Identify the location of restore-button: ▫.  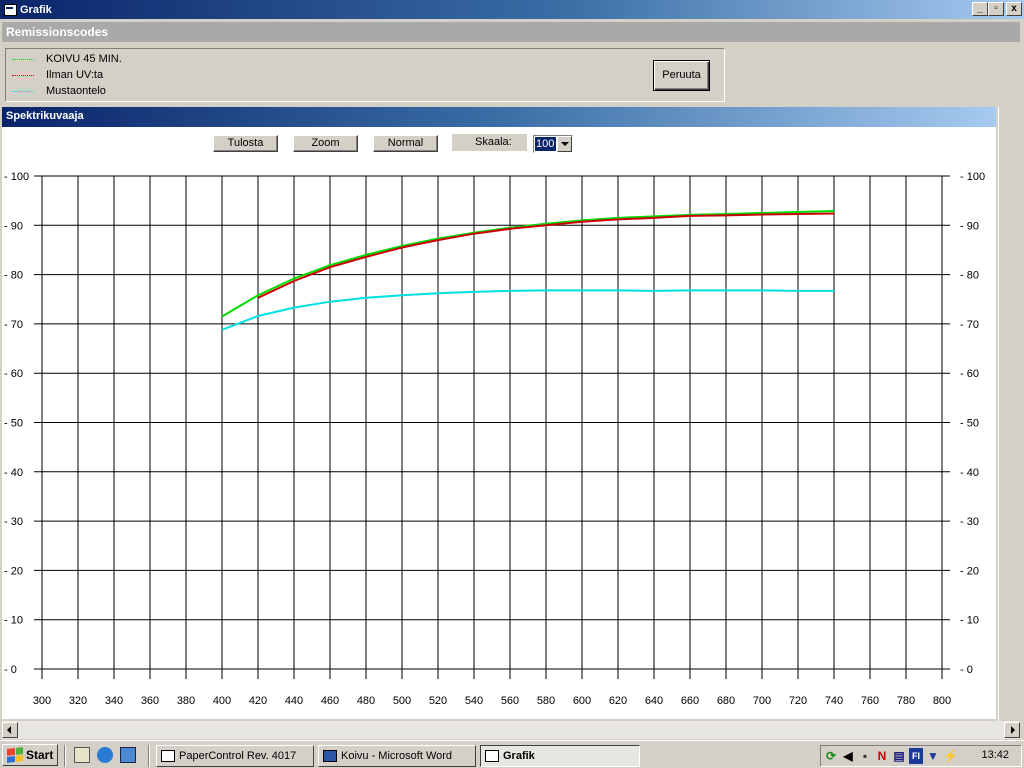
(996, 9).